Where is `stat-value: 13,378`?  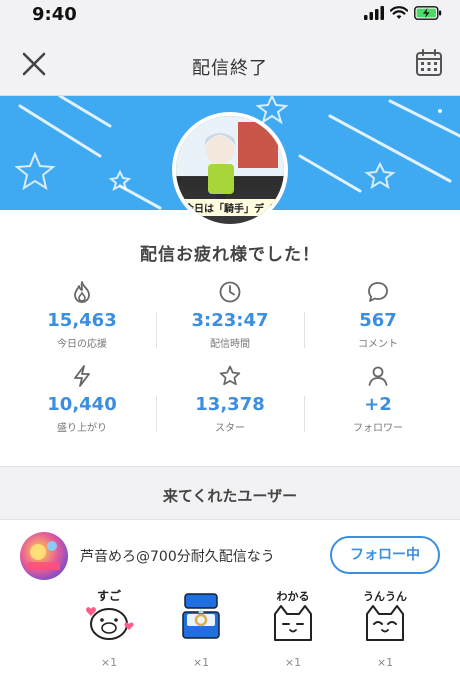
stat-value: 13,378 is located at coordinates (230, 404).